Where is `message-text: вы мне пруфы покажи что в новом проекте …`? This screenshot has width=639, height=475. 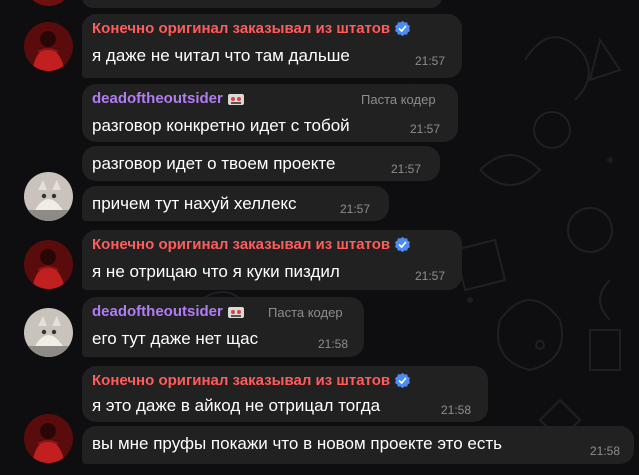 message-text: вы мне пруфы покажи что в новом проекте … is located at coordinates (297, 443).